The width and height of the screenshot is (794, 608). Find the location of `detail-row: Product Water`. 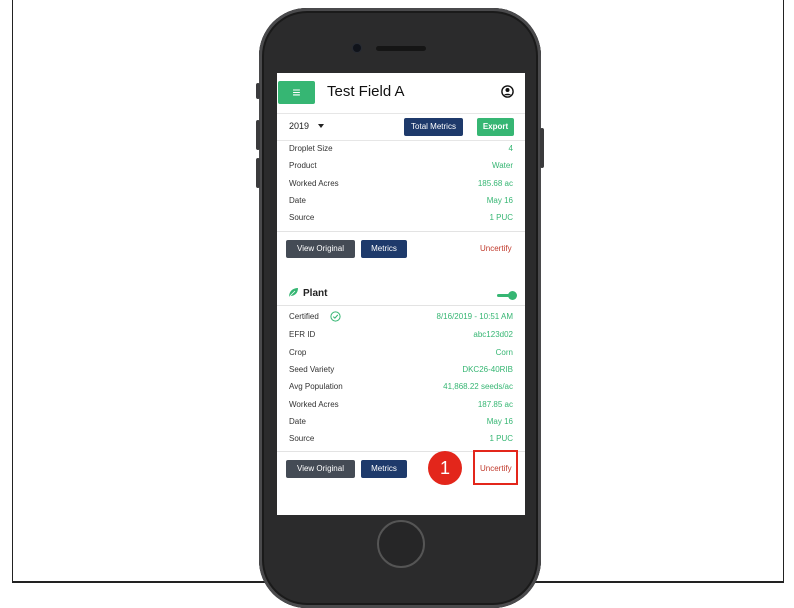

detail-row: Product Water is located at coordinates (401, 168).